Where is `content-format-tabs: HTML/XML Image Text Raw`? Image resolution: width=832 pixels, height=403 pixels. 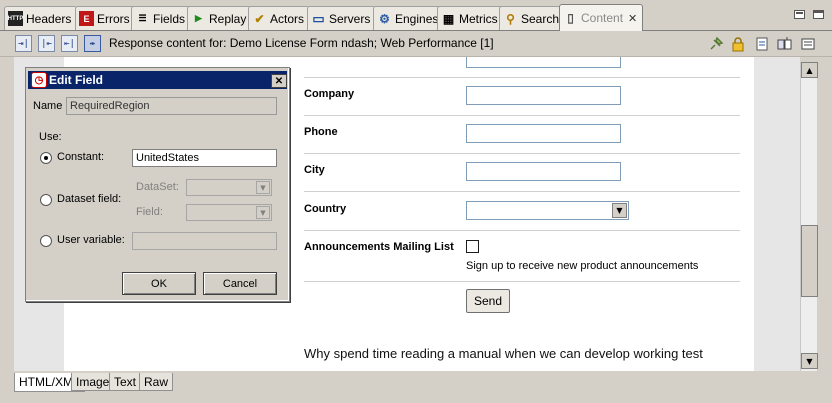 content-format-tabs: HTML/XML Image Text Raw is located at coordinates (416, 388).